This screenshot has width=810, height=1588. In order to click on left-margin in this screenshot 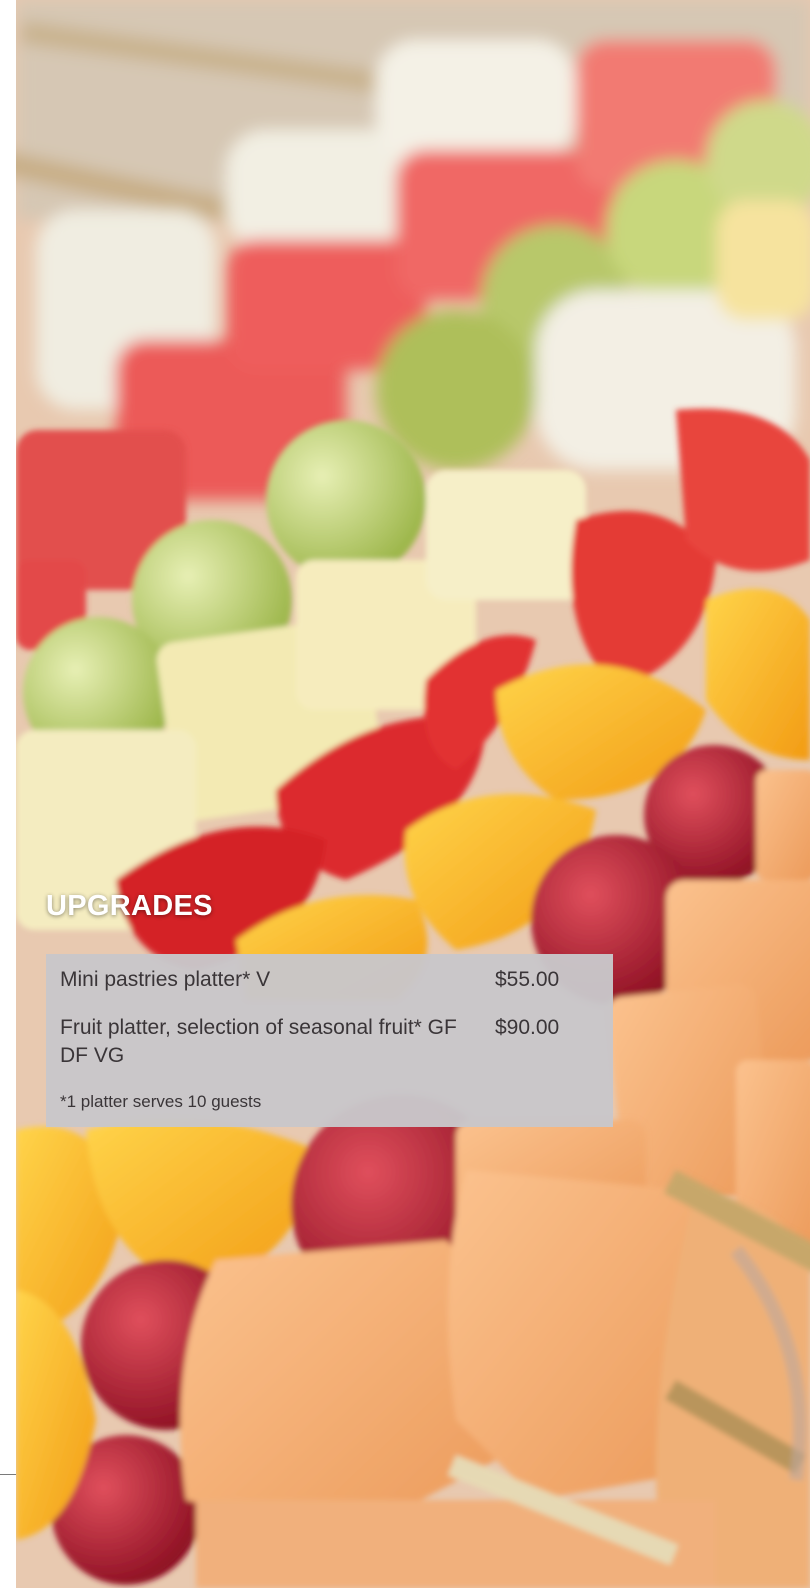, I will do `click(8, 794)`.